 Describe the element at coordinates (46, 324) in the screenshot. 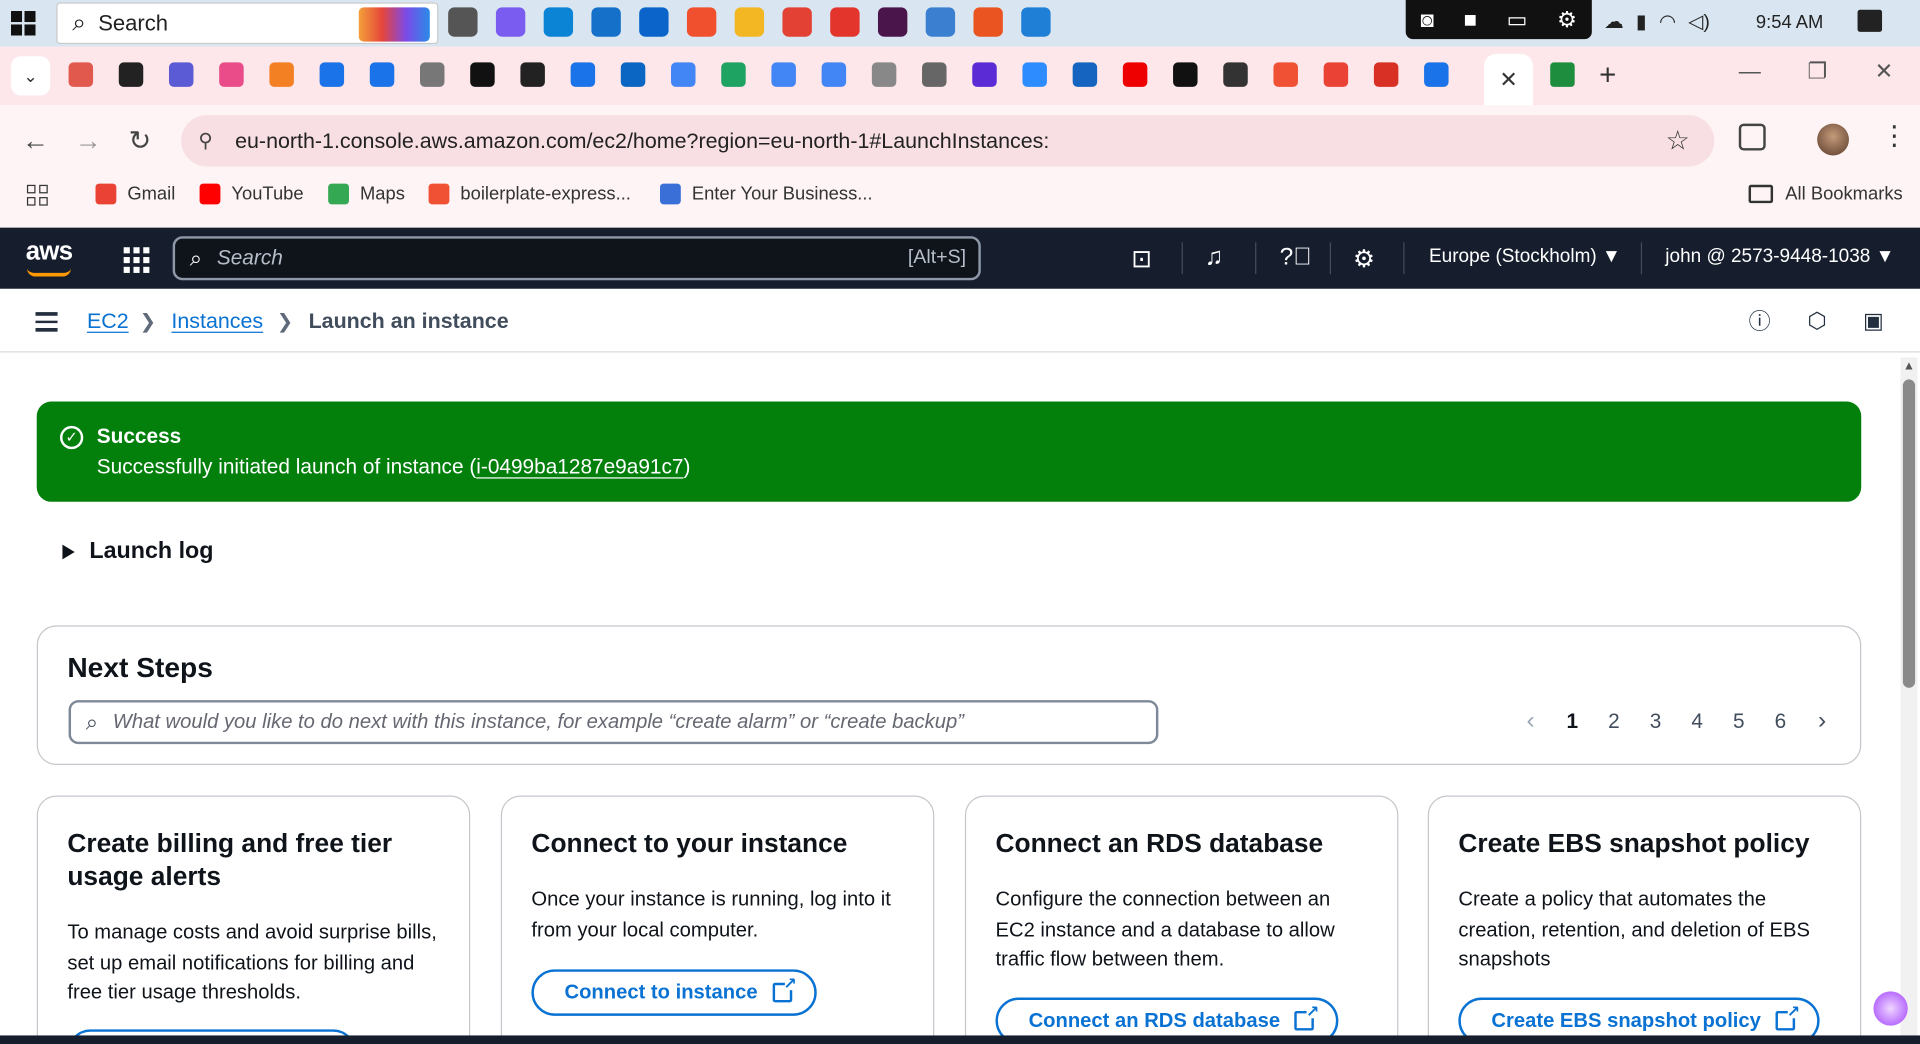

I see `side-nav-menu-icon` at that location.